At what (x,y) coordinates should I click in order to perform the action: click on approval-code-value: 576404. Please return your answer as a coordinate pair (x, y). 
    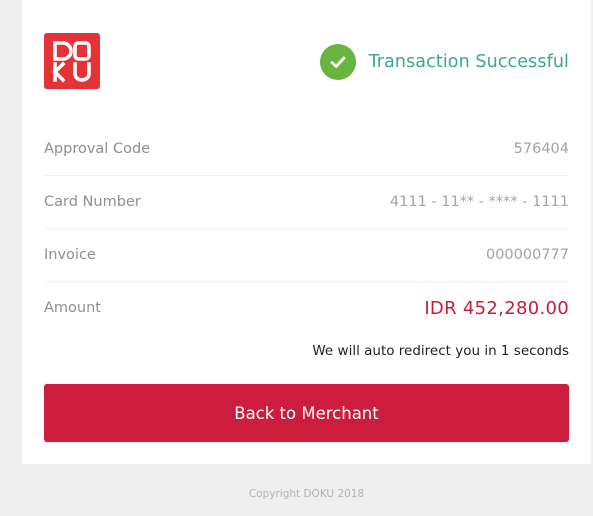
    Looking at the image, I should click on (541, 149).